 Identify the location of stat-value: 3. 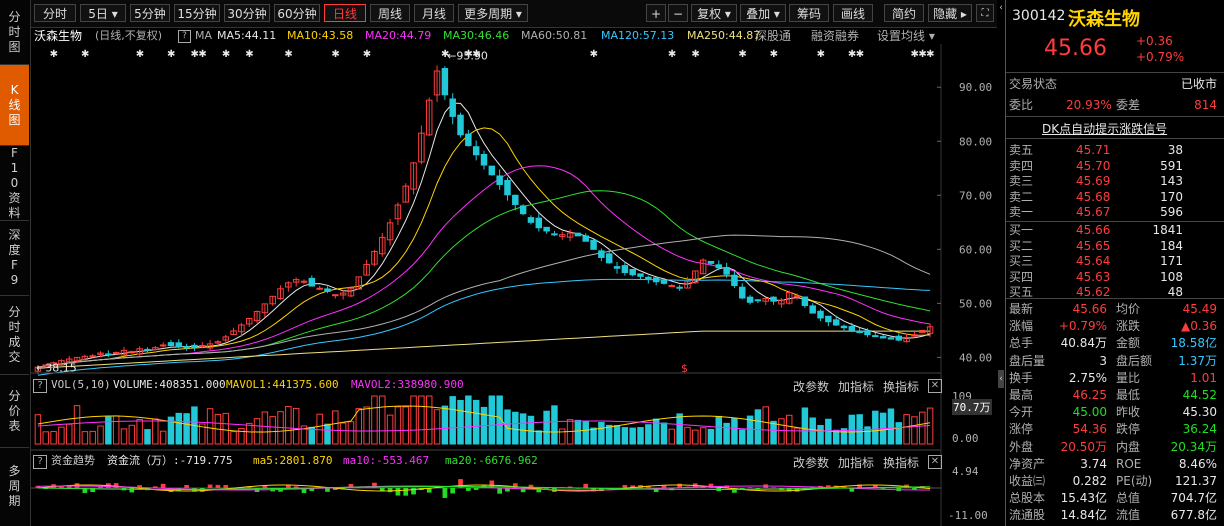
(1103, 360).